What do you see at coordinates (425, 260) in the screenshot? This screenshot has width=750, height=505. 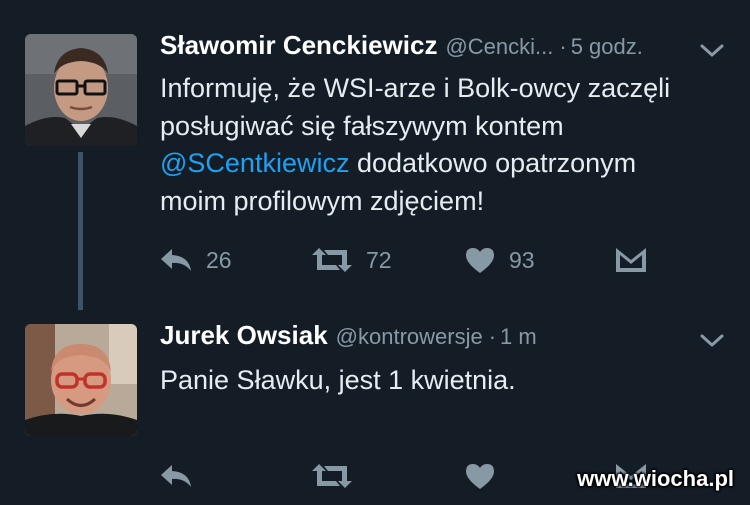 I see `tweet-actions: 26 72 93` at bounding box center [425, 260].